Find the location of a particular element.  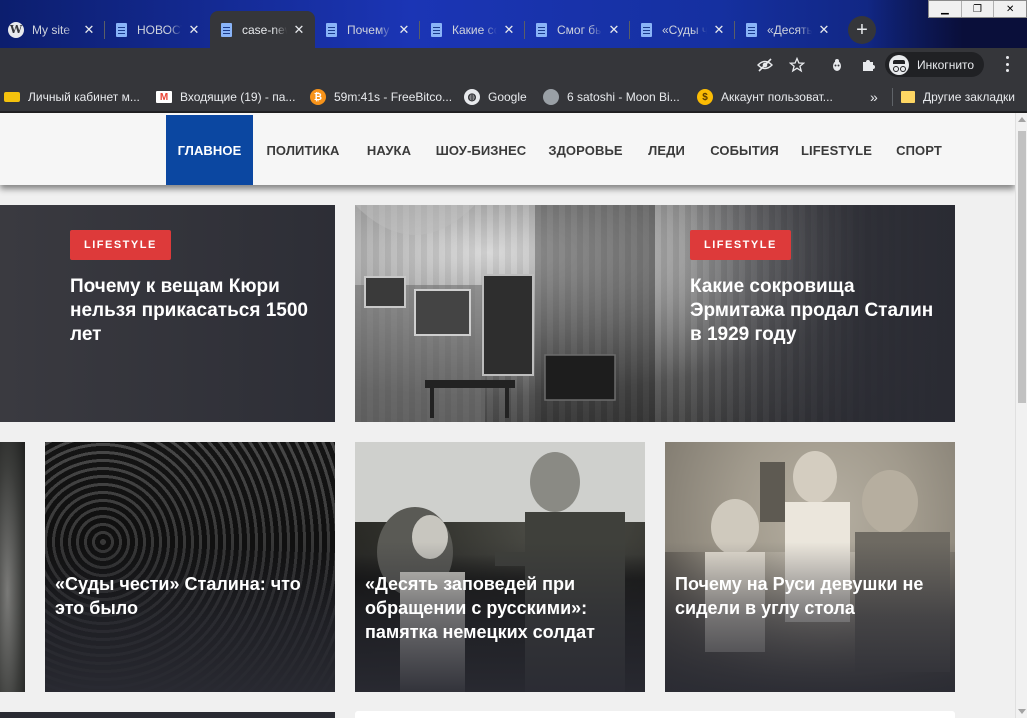

tab-case-news: case-news ✕ is located at coordinates (262, 29).